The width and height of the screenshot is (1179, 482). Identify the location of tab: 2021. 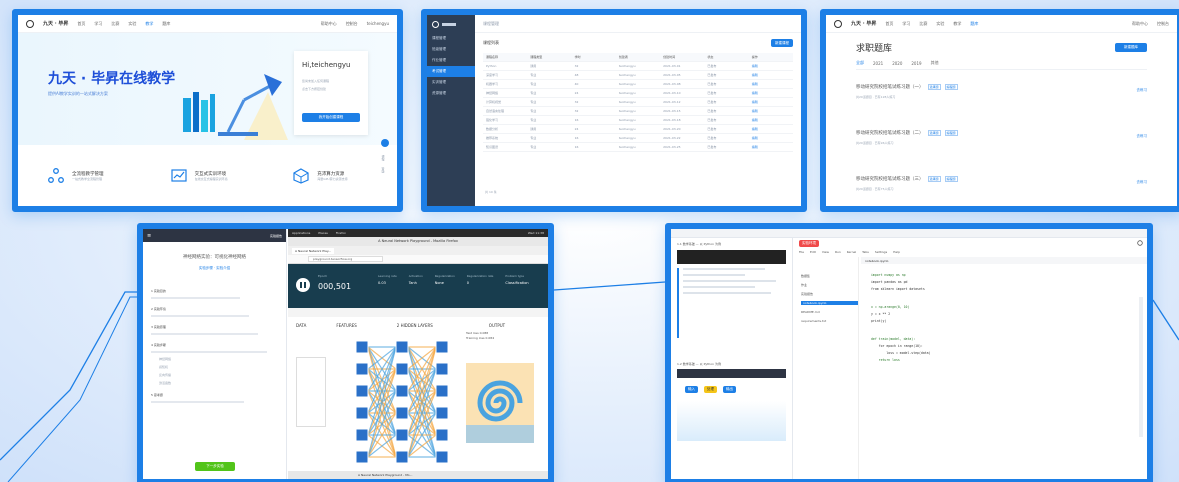
(878, 63).